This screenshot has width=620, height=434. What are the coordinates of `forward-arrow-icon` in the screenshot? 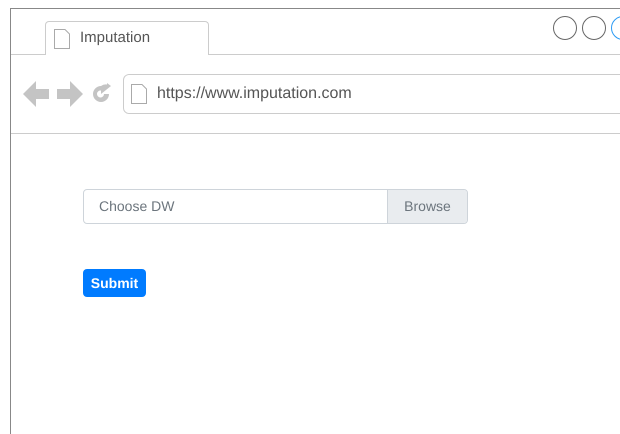 It's located at (69, 94).